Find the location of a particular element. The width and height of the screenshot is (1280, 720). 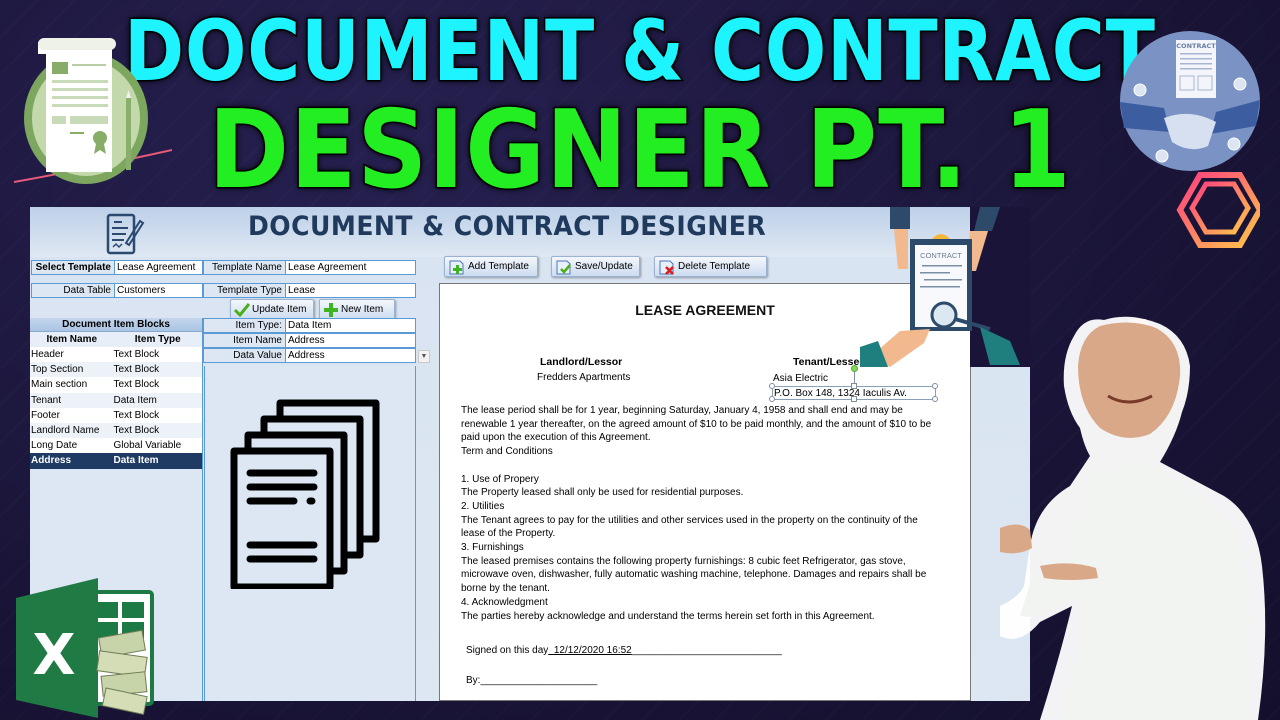

selected-address-textbox: P.O. Box 148, 1324 Iaculis Av. is located at coordinates (853, 383).